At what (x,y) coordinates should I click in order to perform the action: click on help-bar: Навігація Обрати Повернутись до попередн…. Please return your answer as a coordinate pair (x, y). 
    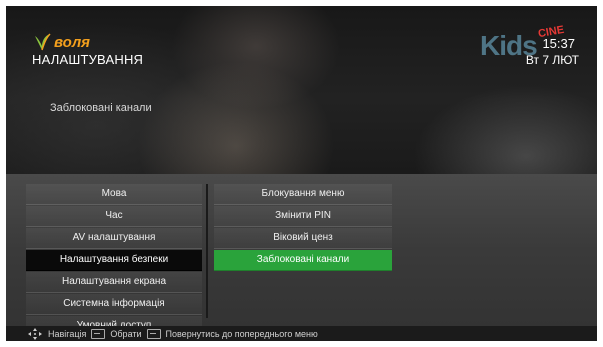
    Looking at the image, I should click on (301, 333).